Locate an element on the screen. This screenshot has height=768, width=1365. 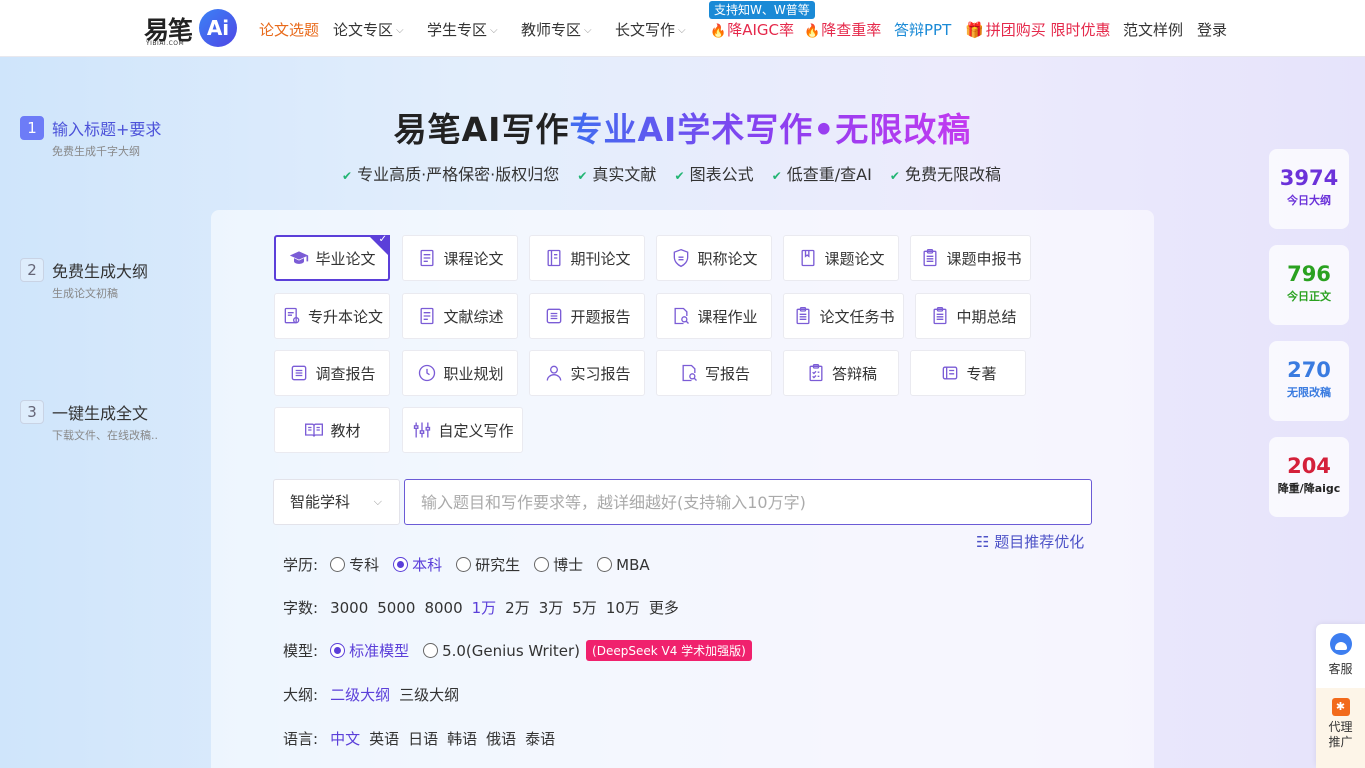
nav-jiaoshi-zhuanqu: 教师专区 ⌵ is located at coordinates (556, 29).